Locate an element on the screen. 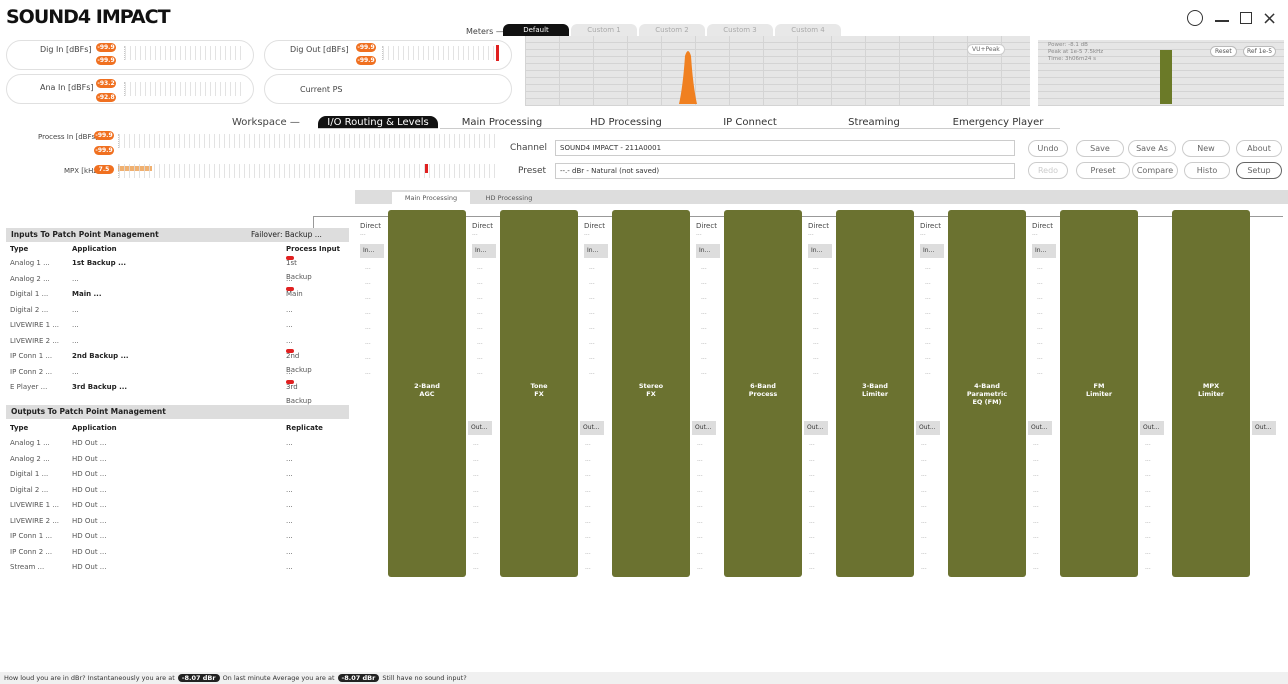 The width and height of the screenshot is (1288, 684). channel-field: SOUND4 IMPACT - 211A0001 is located at coordinates (785, 148).